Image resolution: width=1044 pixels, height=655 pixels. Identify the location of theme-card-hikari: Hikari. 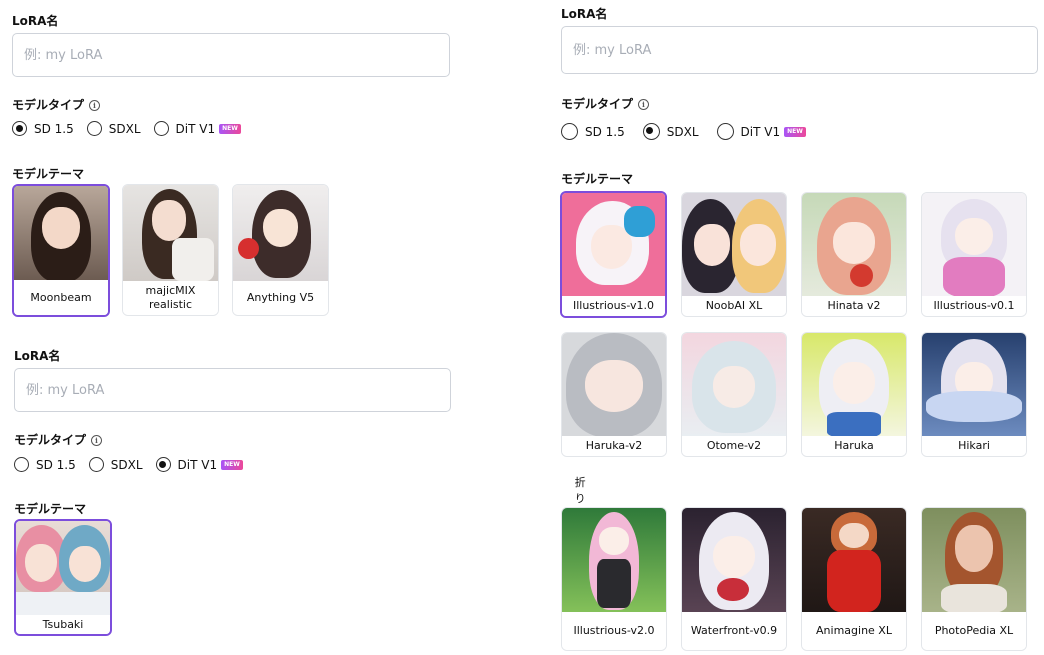
(974, 394).